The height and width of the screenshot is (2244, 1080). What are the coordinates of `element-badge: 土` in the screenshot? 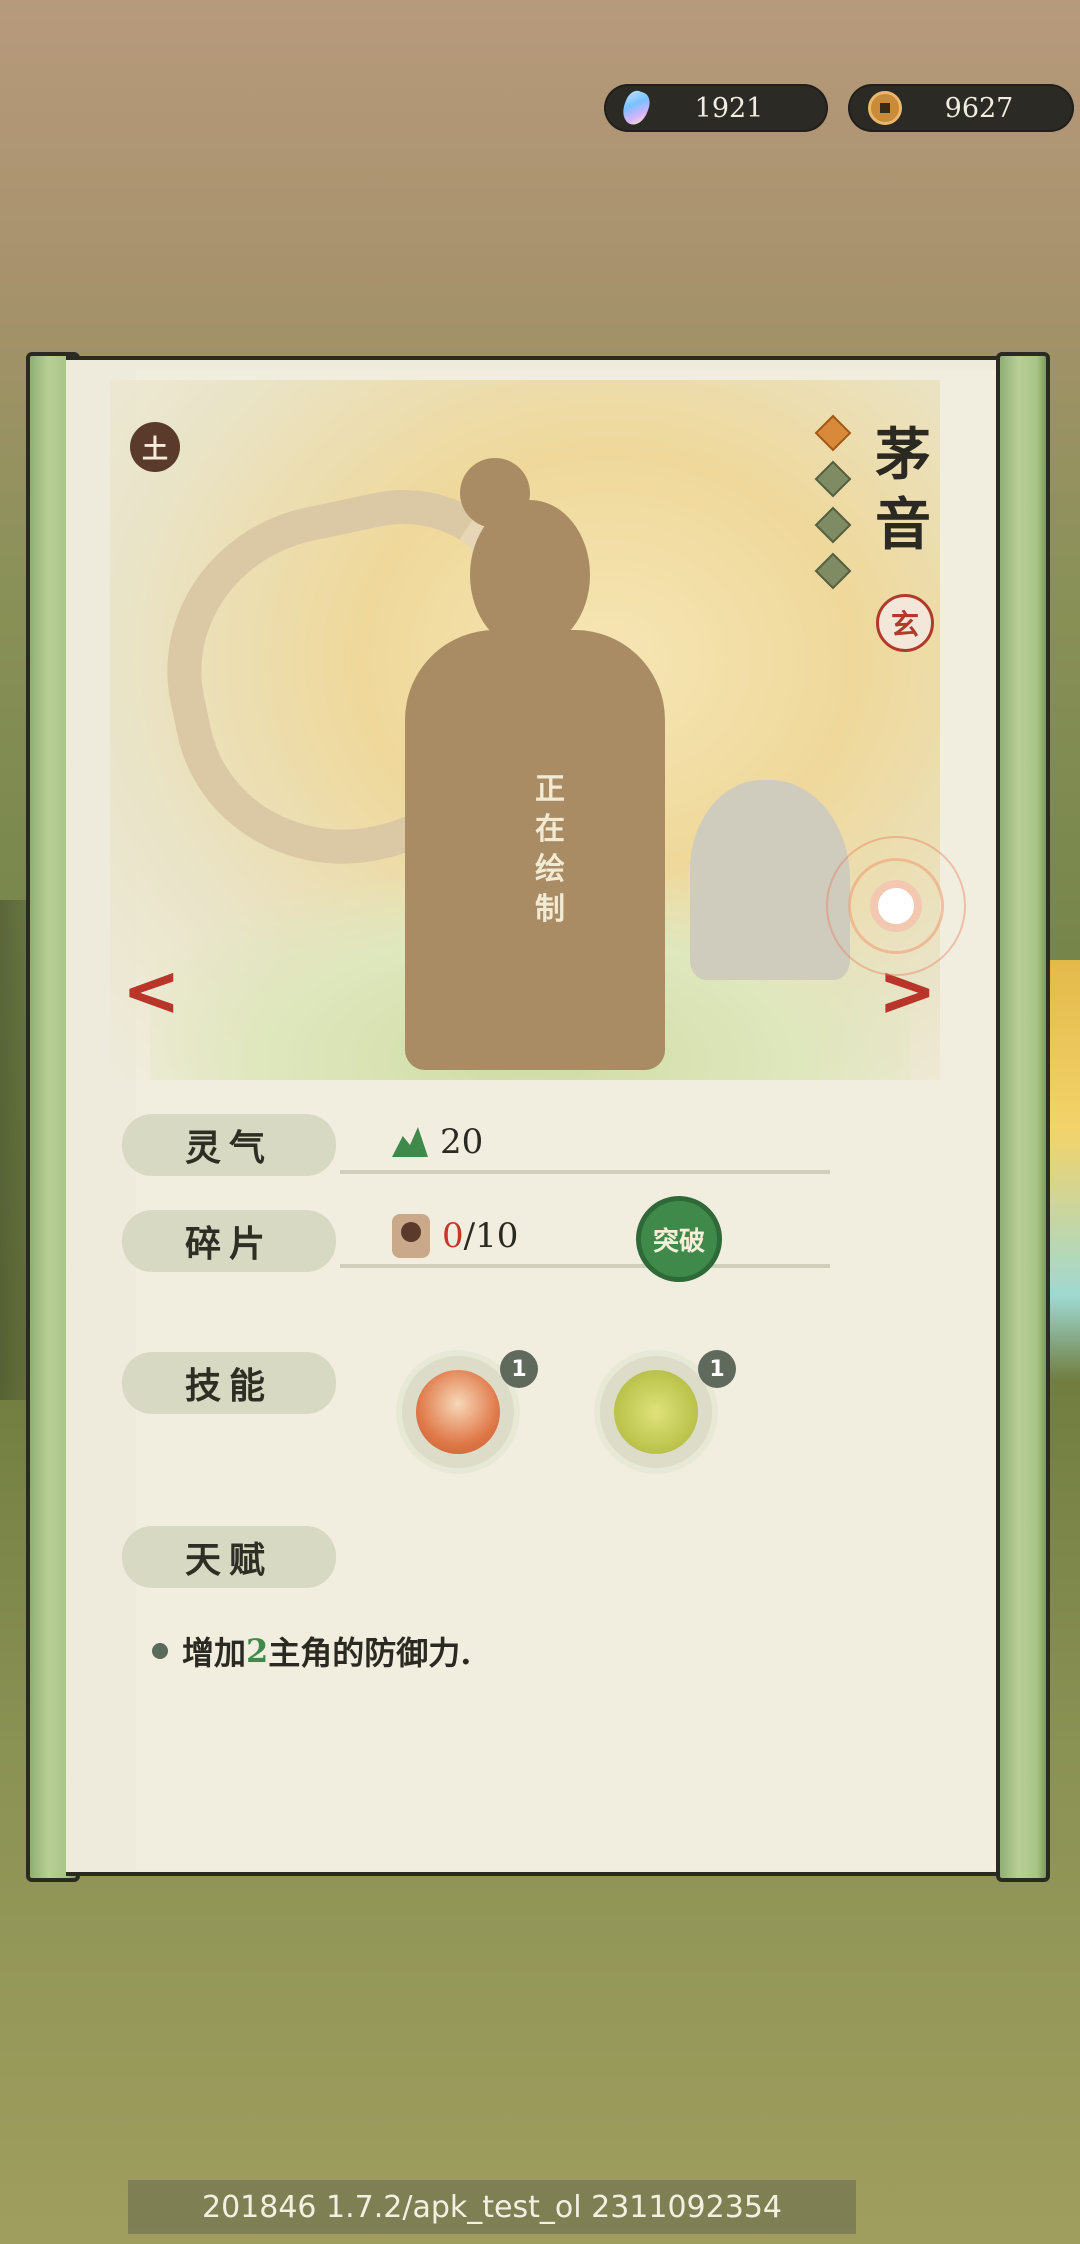 It's located at (155, 447).